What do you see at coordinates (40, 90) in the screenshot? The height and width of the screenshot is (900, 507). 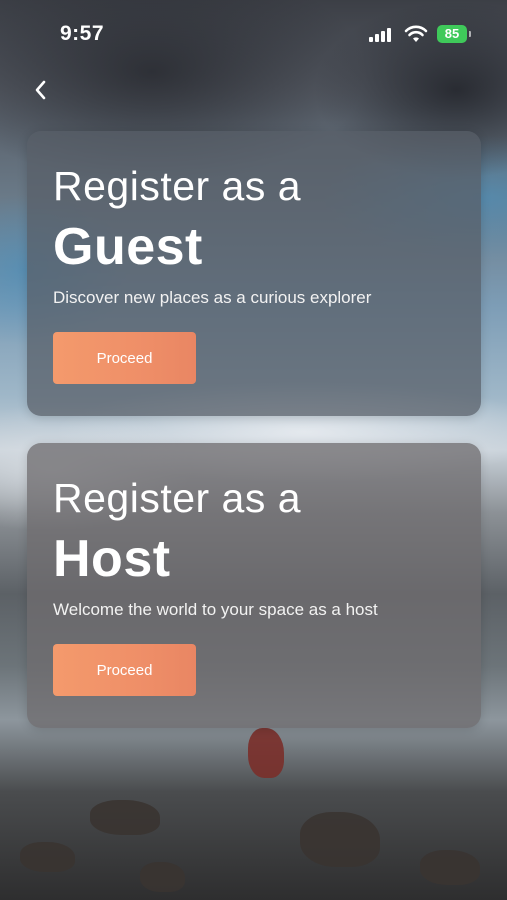 I see `chevron-left-icon` at bounding box center [40, 90].